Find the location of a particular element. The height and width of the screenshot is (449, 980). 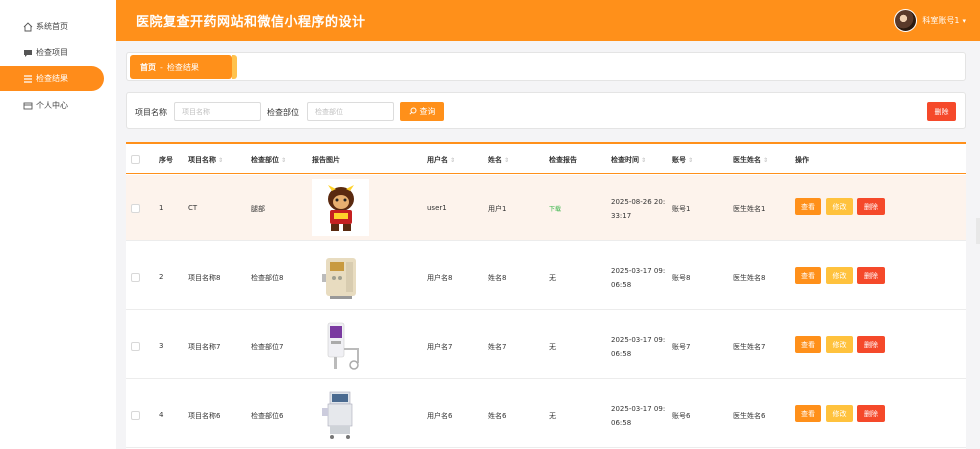

col-header-check-report: 检查报告 is located at coordinates (563, 160).